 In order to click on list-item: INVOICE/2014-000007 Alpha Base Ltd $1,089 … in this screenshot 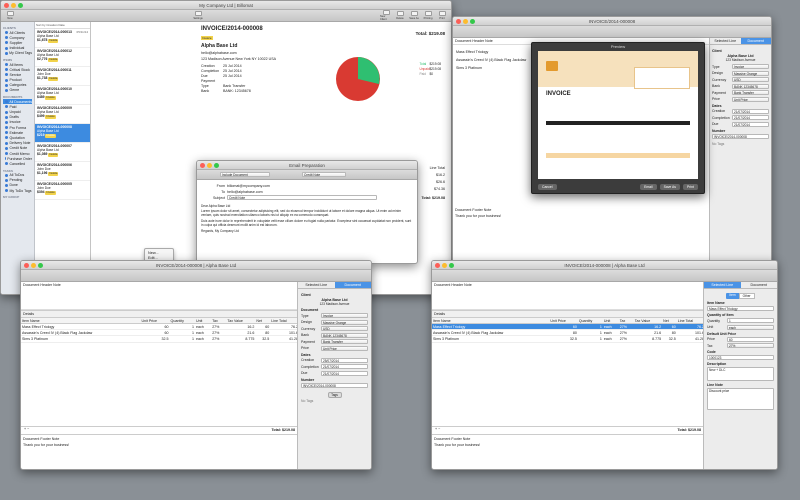, I will do `click(62, 152)`.